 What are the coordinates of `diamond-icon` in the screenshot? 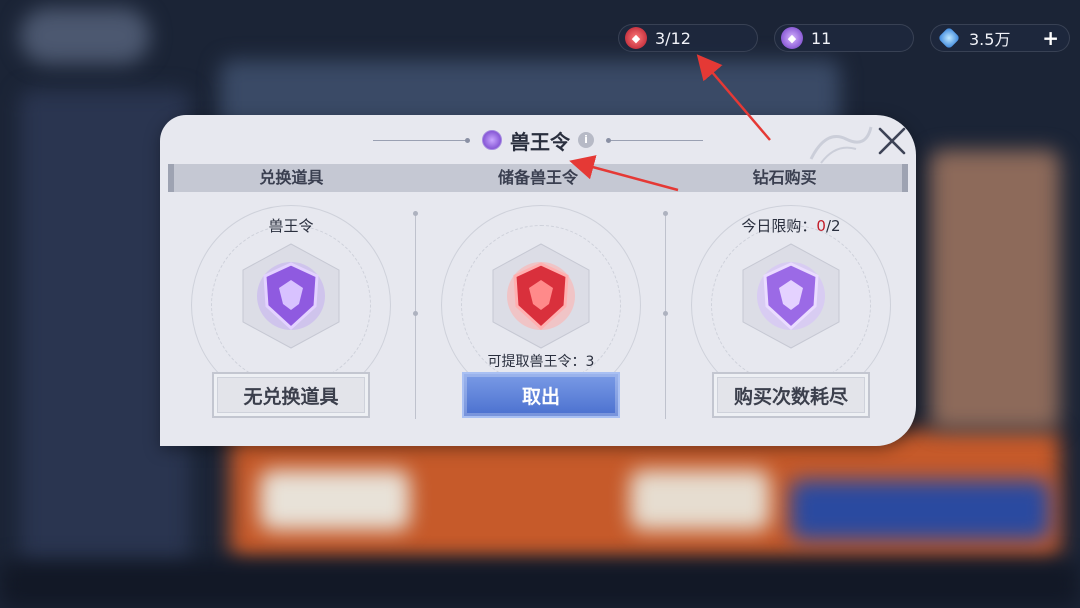 It's located at (949, 38).